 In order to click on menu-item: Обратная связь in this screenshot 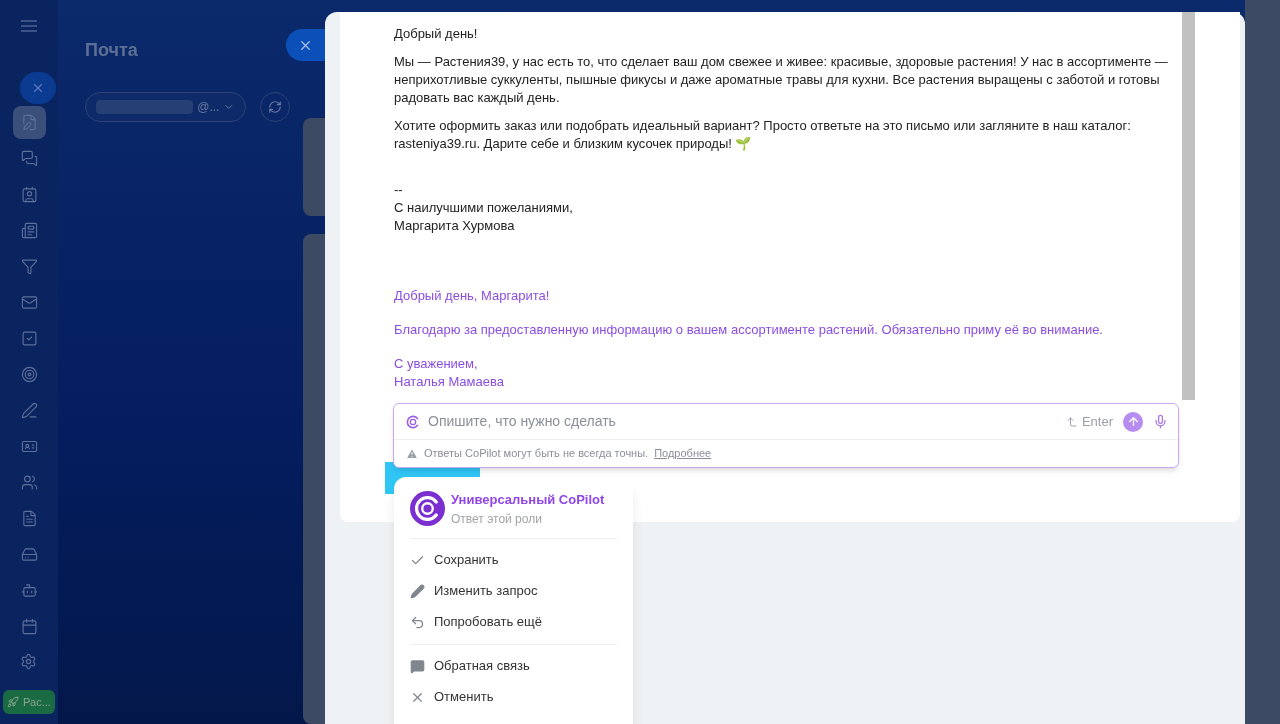, I will do `click(513, 666)`.